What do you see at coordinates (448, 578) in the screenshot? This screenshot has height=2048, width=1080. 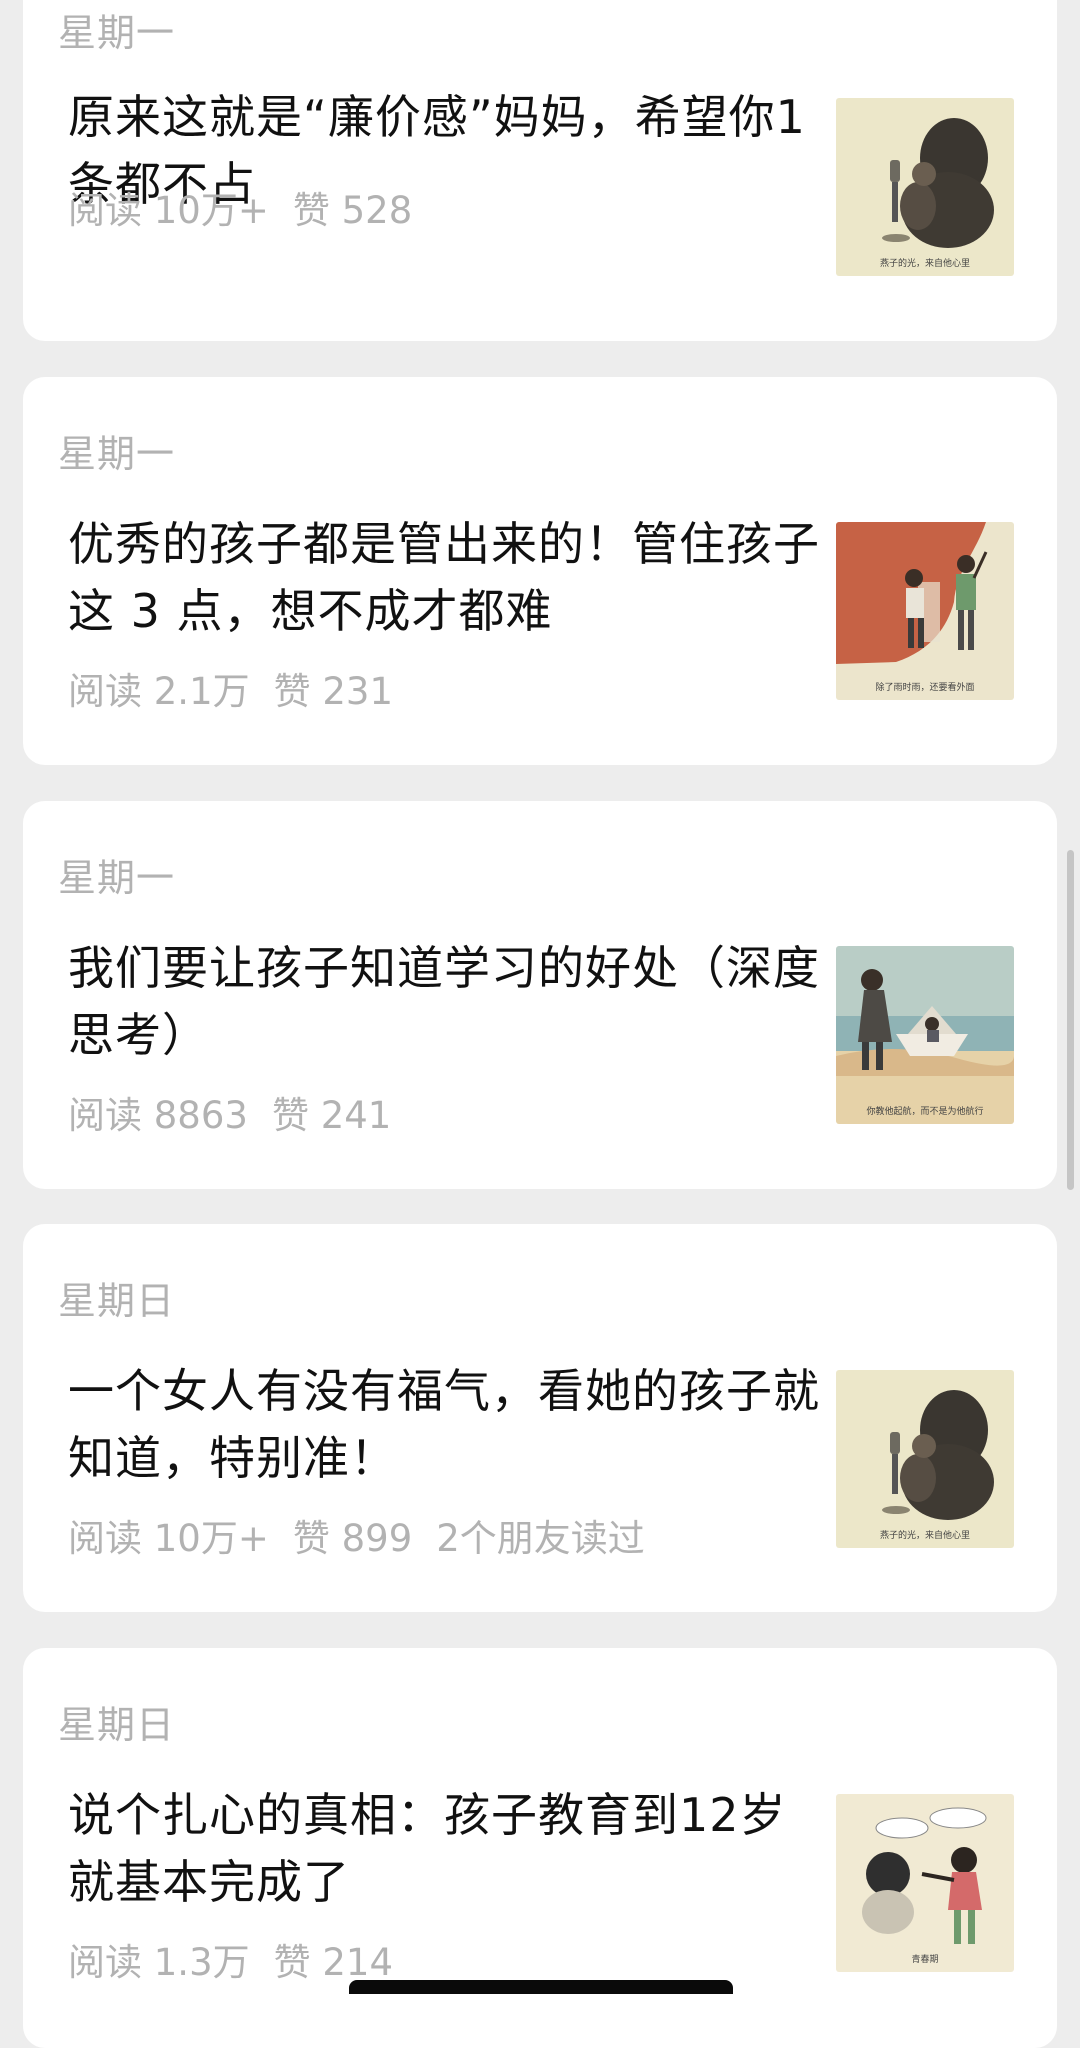 I see `article-title: 优秀的孩子都是管出来的！管住孩子这 3 点，想不成才都难` at bounding box center [448, 578].